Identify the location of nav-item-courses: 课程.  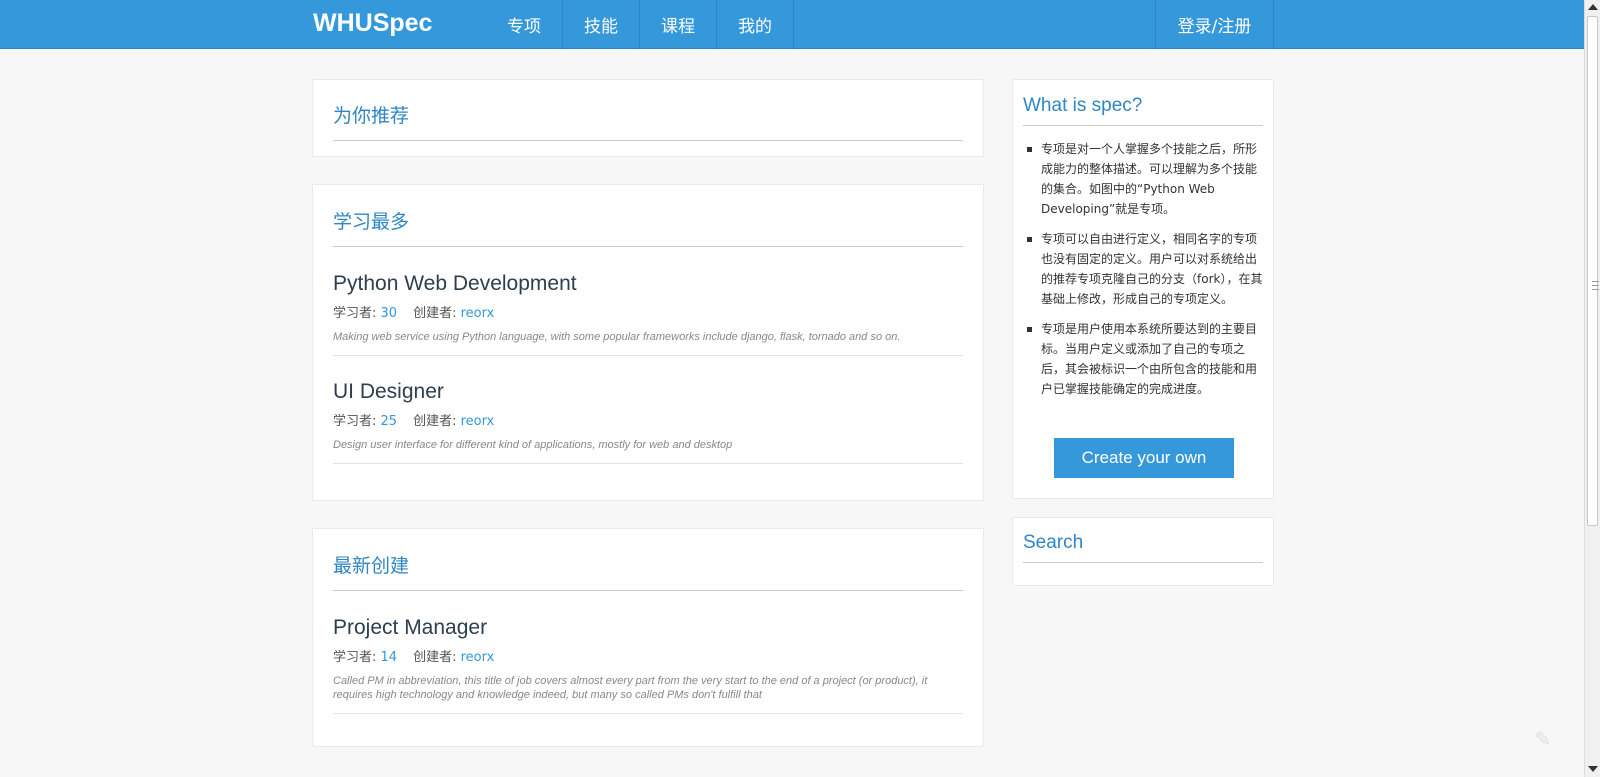
(678, 24).